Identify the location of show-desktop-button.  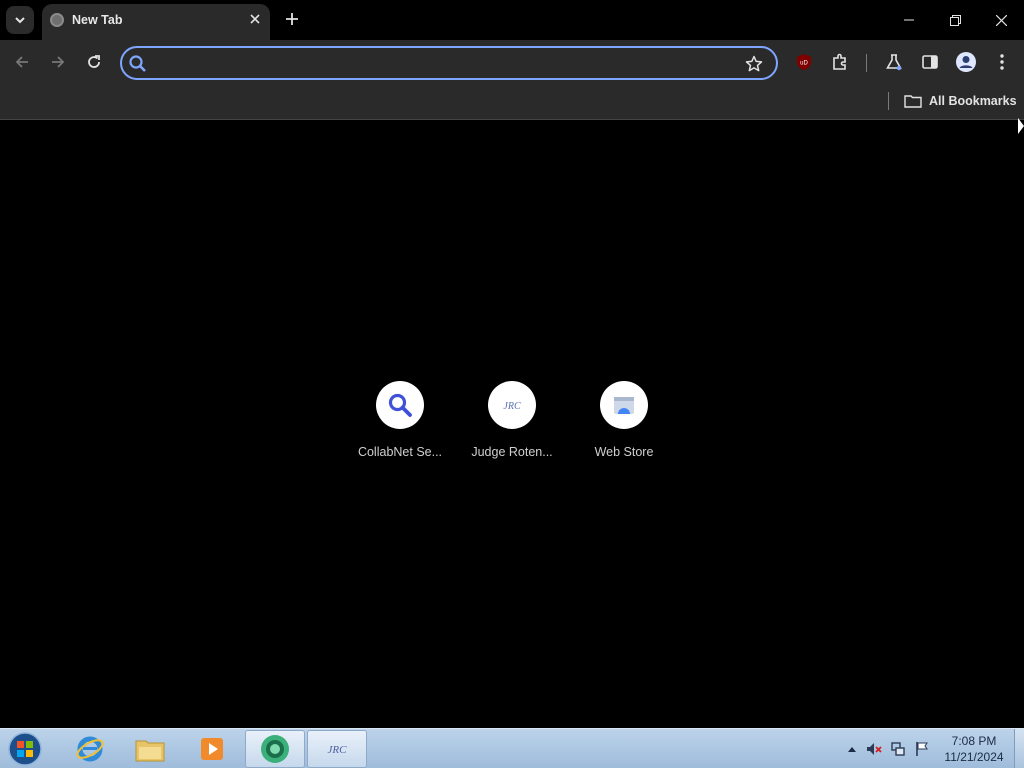
(1019, 748).